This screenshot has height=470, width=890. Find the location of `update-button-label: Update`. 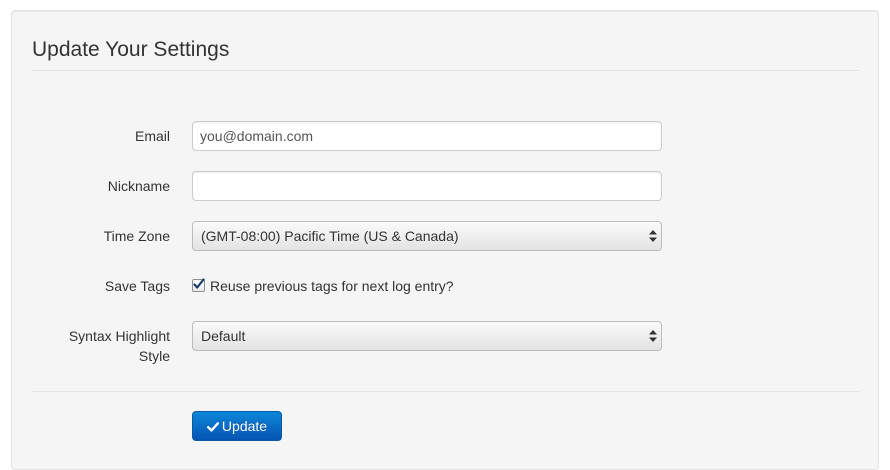

update-button-label: Update is located at coordinates (244, 426).